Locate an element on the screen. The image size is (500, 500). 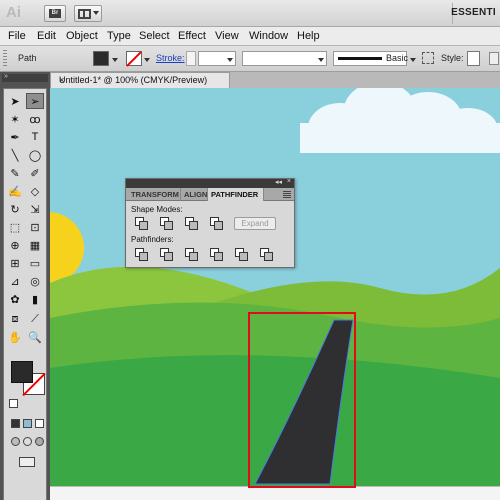
tab-transform: TRANSFORM is located at coordinates (154, 194).